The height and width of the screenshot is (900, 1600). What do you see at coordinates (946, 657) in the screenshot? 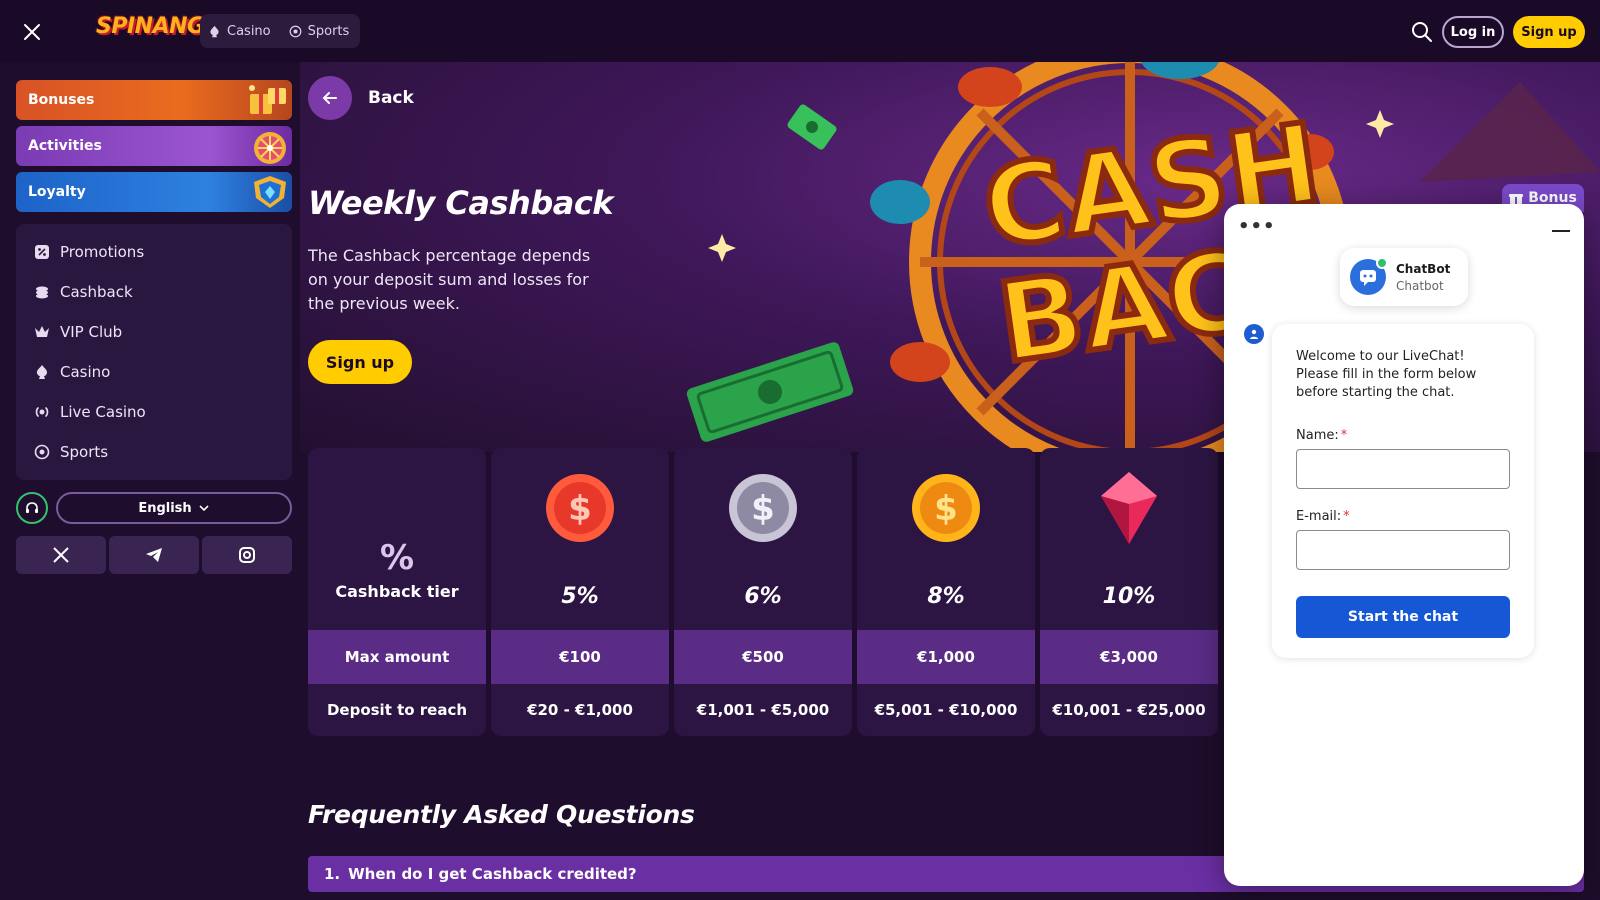
I see `tier-max-amount: €1,000` at bounding box center [946, 657].